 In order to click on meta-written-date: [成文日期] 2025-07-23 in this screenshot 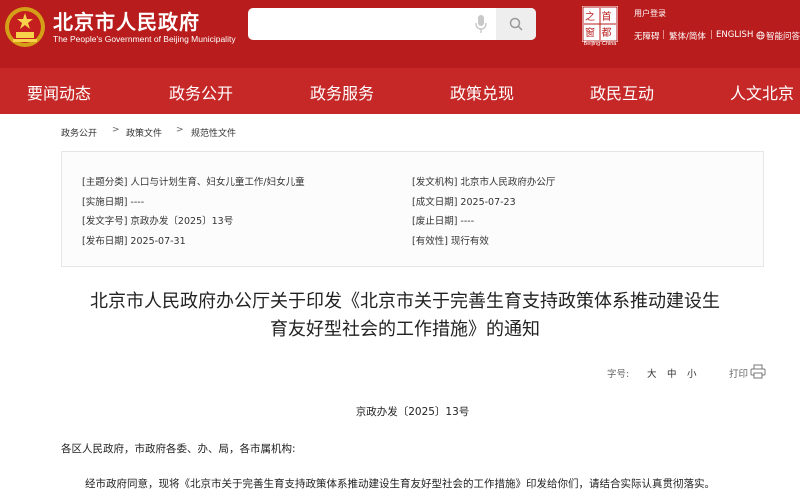, I will do `click(464, 202)`.